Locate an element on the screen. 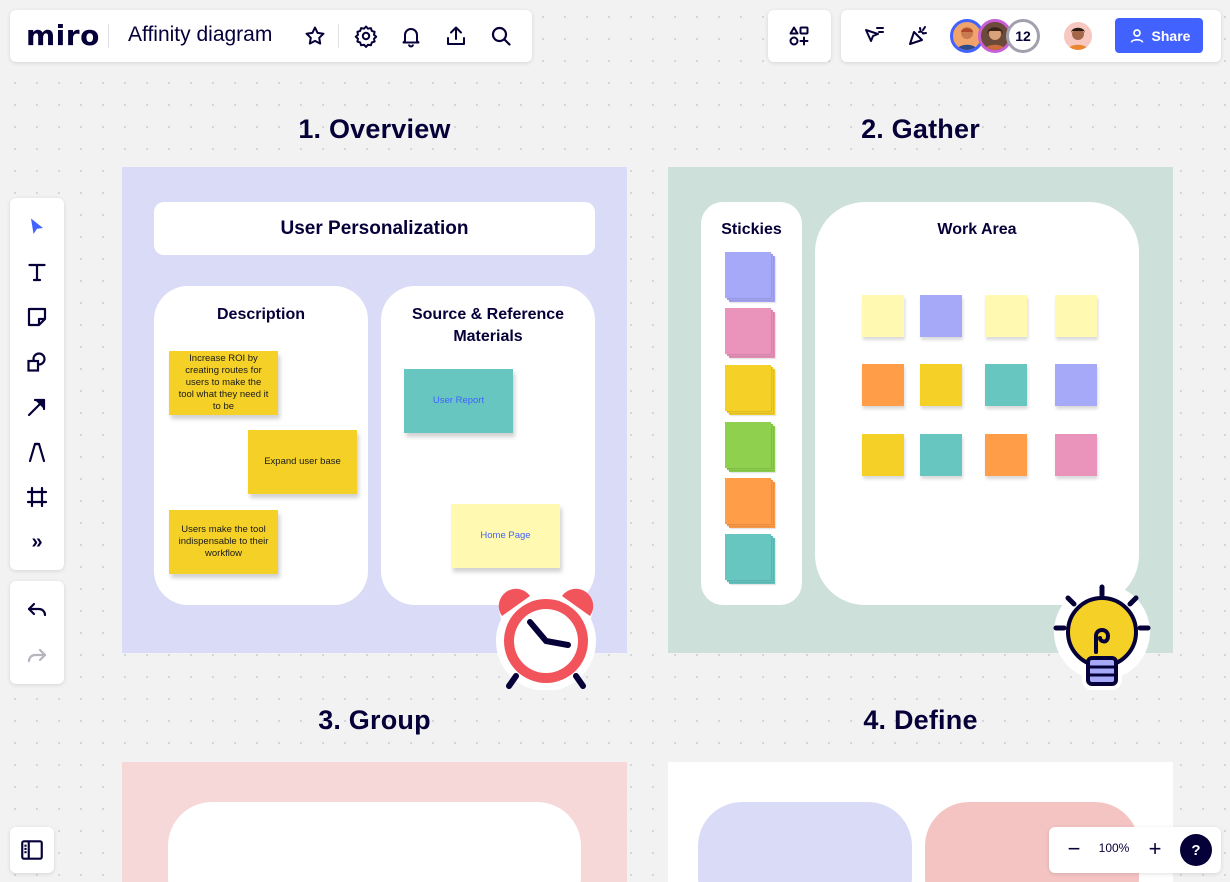 Image resolution: width=1230 pixels, height=882 pixels. sticky-note-tool is located at coordinates (37, 317).